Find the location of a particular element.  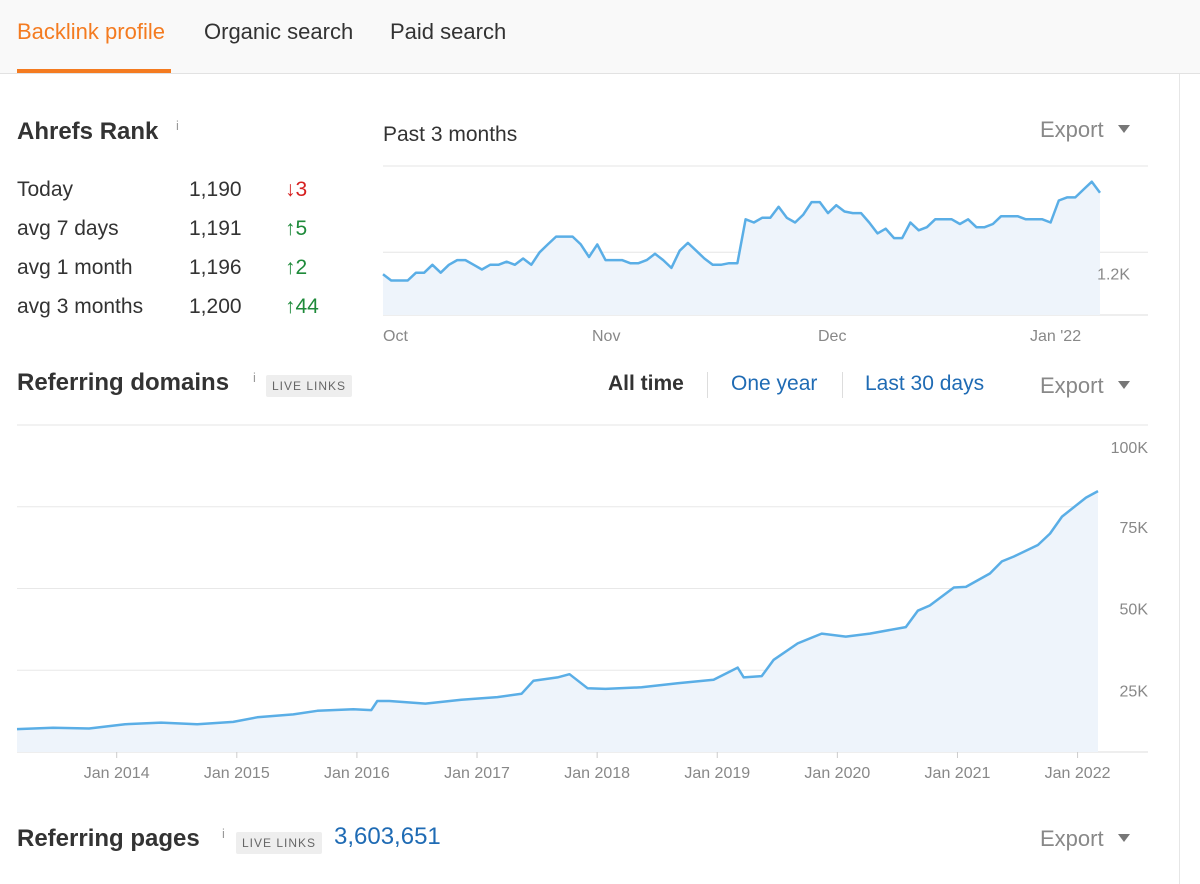

rank-row-value: 1,191 is located at coordinates (215, 228).